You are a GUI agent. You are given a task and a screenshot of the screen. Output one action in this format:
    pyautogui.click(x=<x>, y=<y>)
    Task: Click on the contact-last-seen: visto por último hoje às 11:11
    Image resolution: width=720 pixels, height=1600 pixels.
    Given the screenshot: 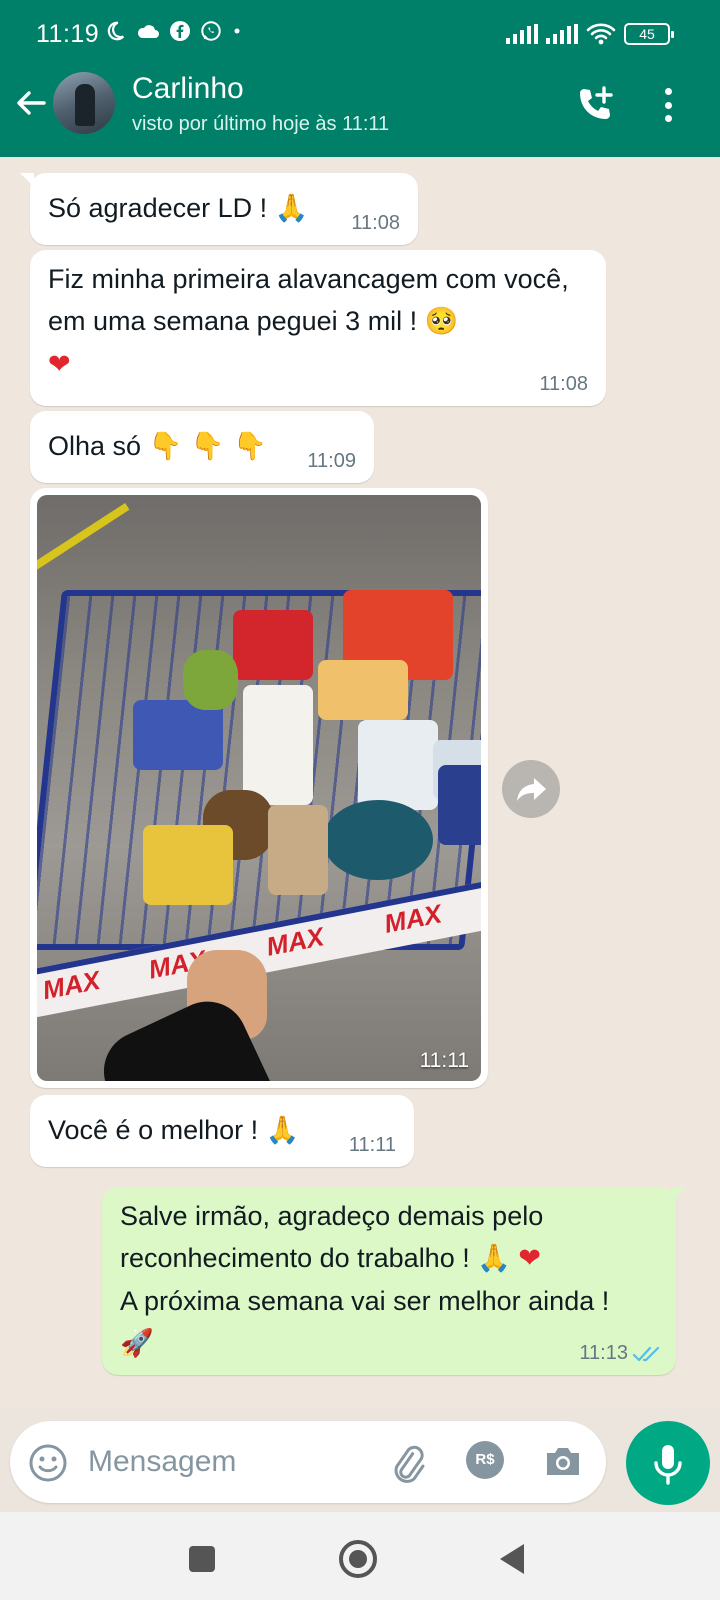 What is the action you would take?
    pyautogui.click(x=261, y=124)
    